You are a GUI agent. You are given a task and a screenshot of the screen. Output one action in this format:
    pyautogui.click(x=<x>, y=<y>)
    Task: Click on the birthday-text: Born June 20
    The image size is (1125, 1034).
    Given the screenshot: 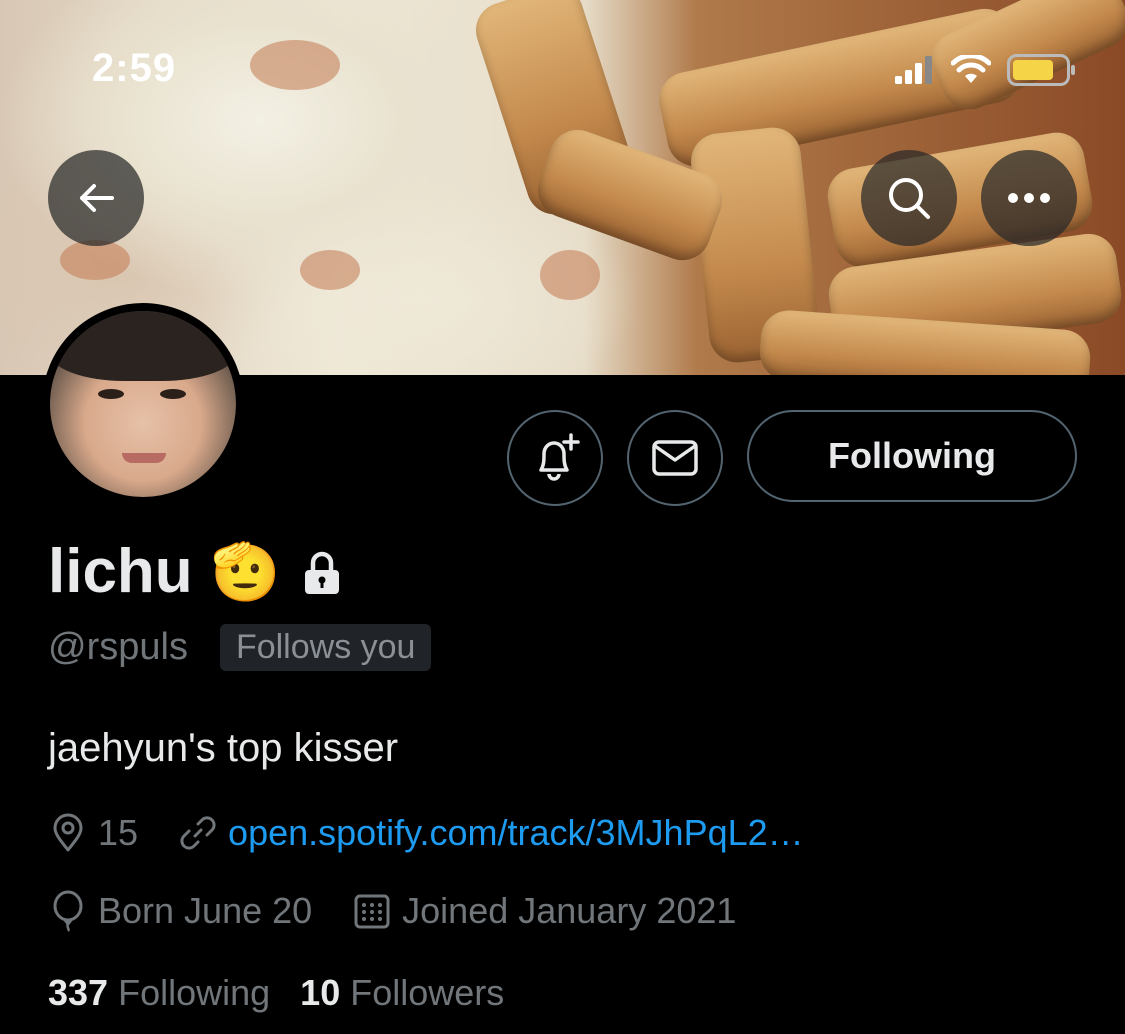 What is the action you would take?
    pyautogui.click(x=205, y=910)
    